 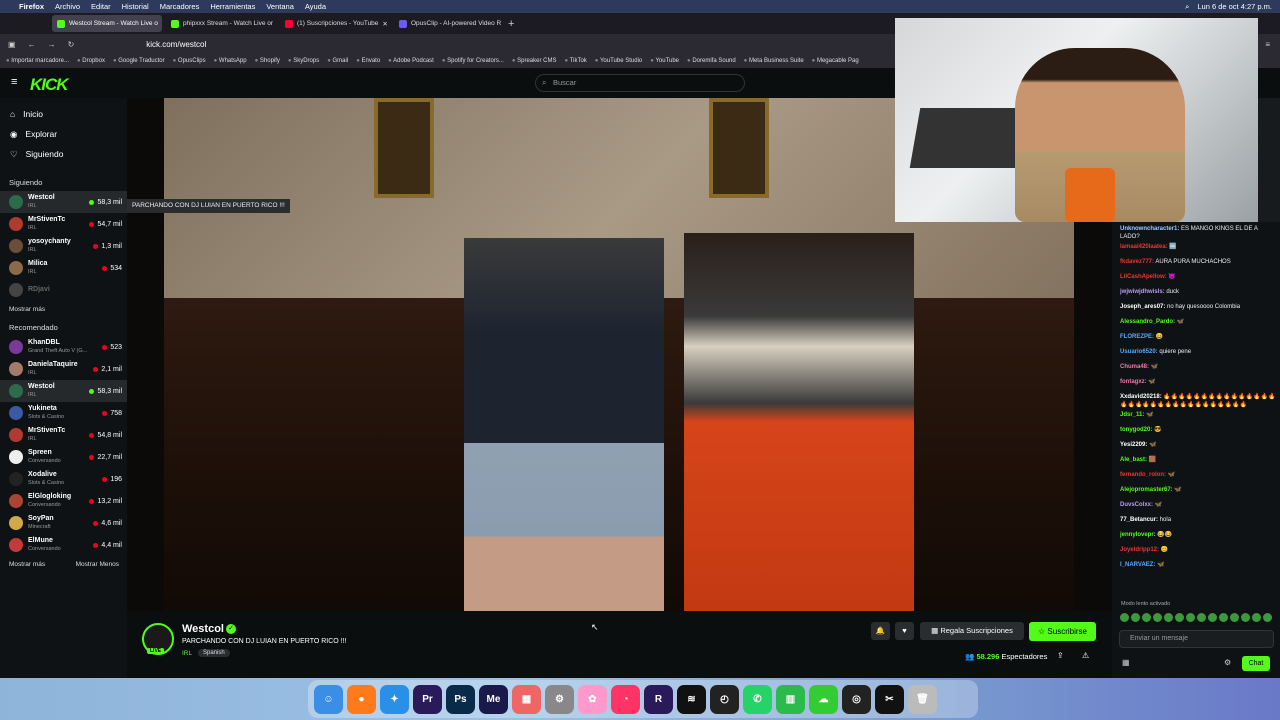 What do you see at coordinates (1085, 655) in the screenshot?
I see `report-icon: ⚠` at bounding box center [1085, 655].